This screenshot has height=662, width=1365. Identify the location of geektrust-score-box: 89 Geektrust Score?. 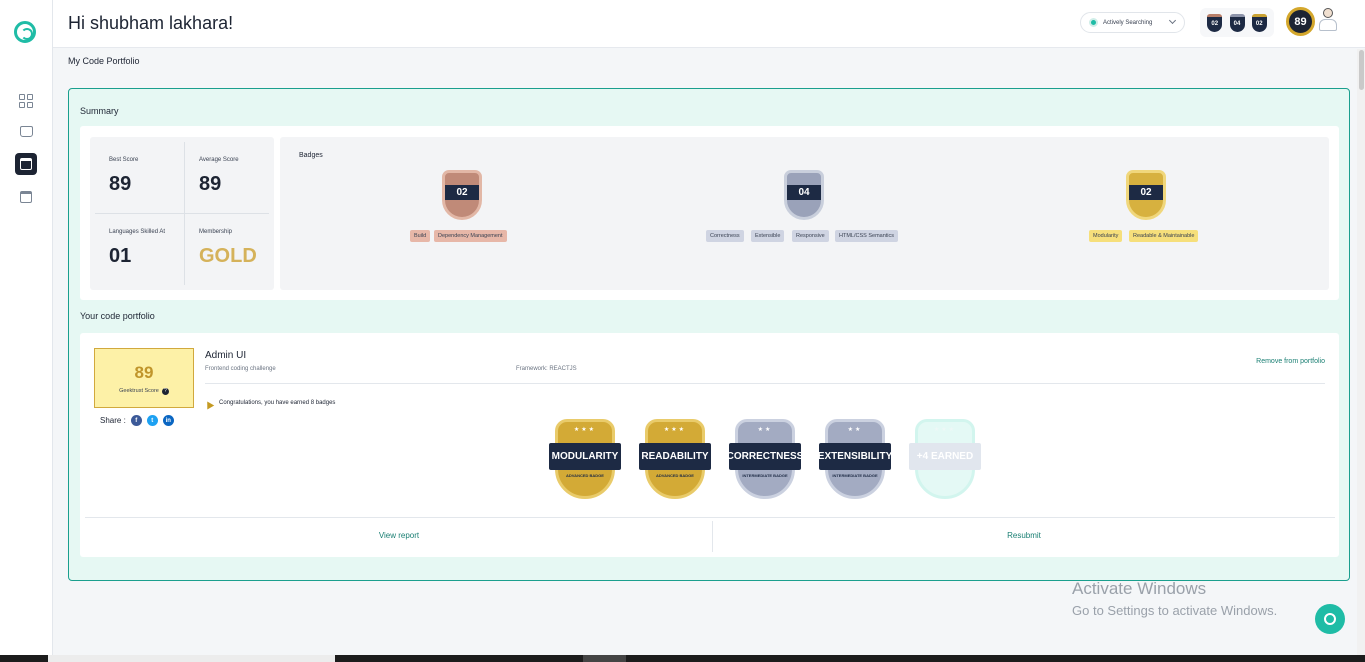
(144, 378).